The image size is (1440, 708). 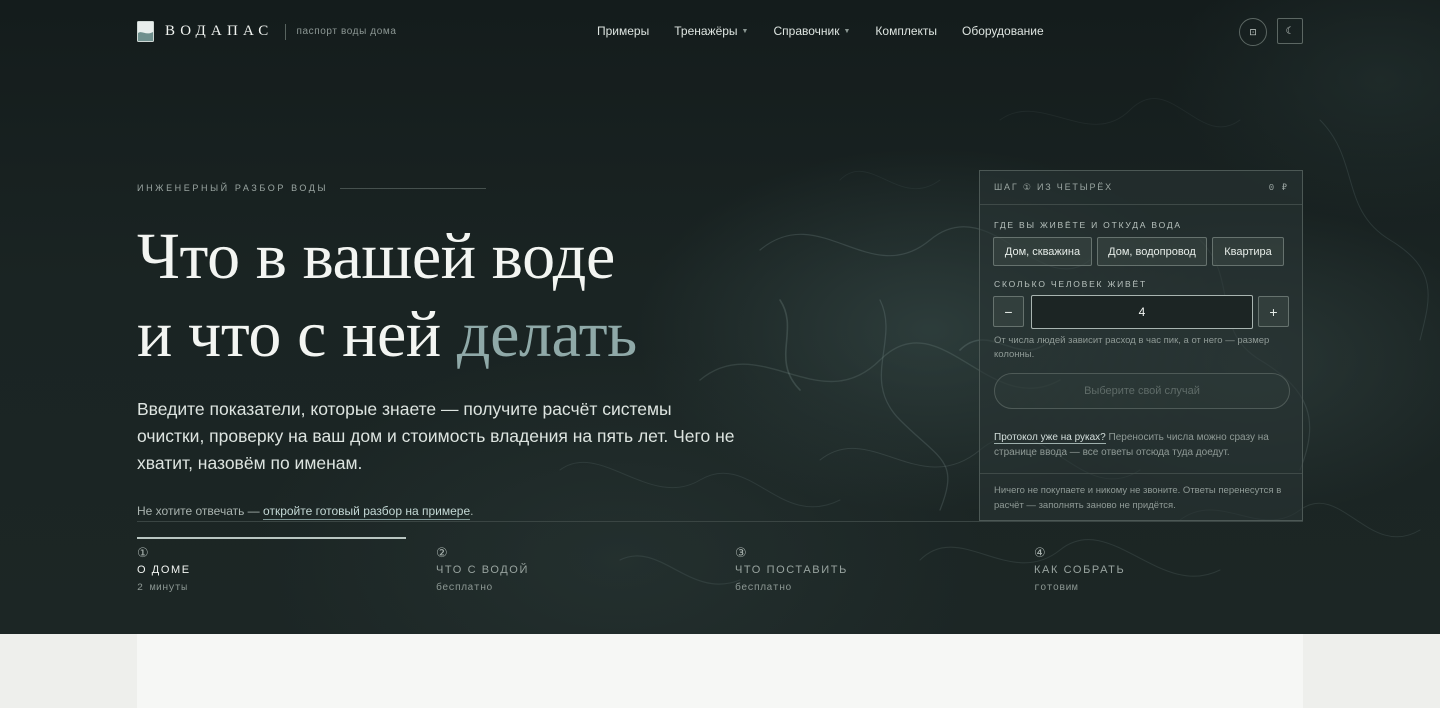 I want to click on step-title: О ДОМЕ, so click(x=164, y=570).